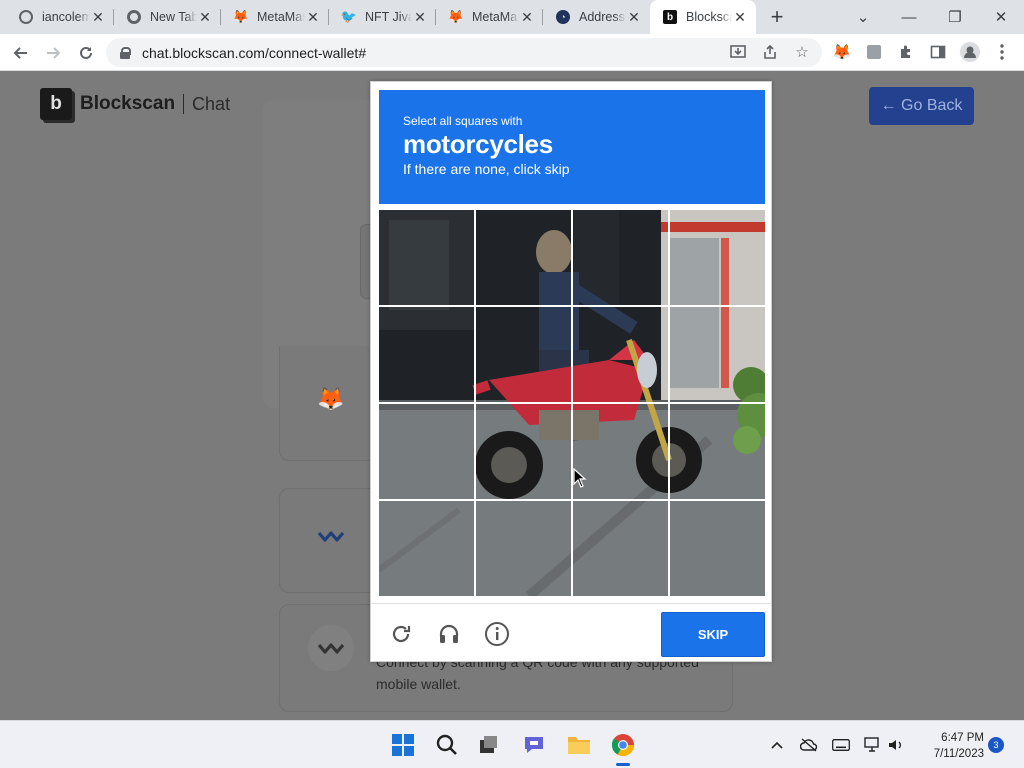  Describe the element at coordinates (26, 17) in the screenshot. I see `globe-icon` at that location.